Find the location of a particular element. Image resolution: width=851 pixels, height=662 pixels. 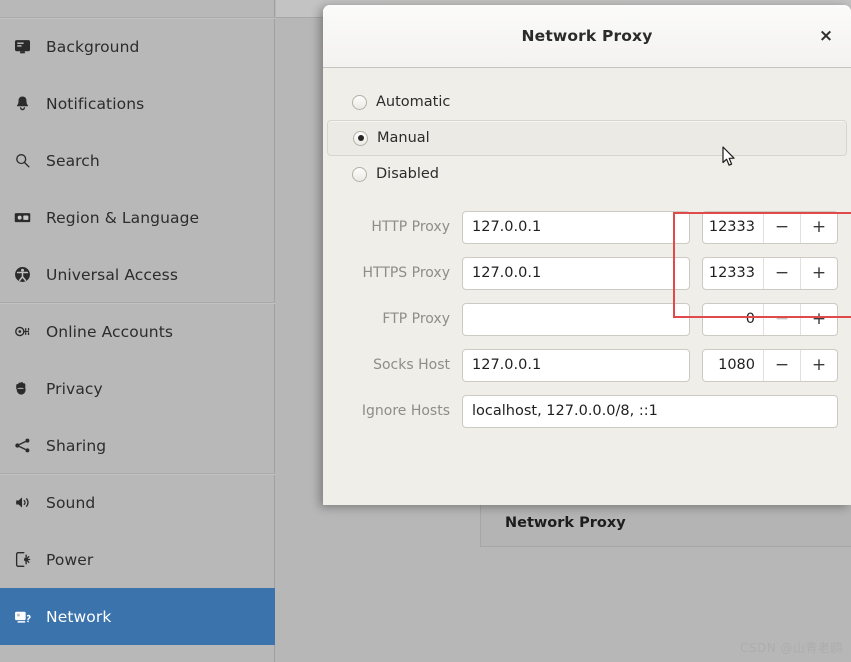

close-icon: × is located at coordinates (826, 36).